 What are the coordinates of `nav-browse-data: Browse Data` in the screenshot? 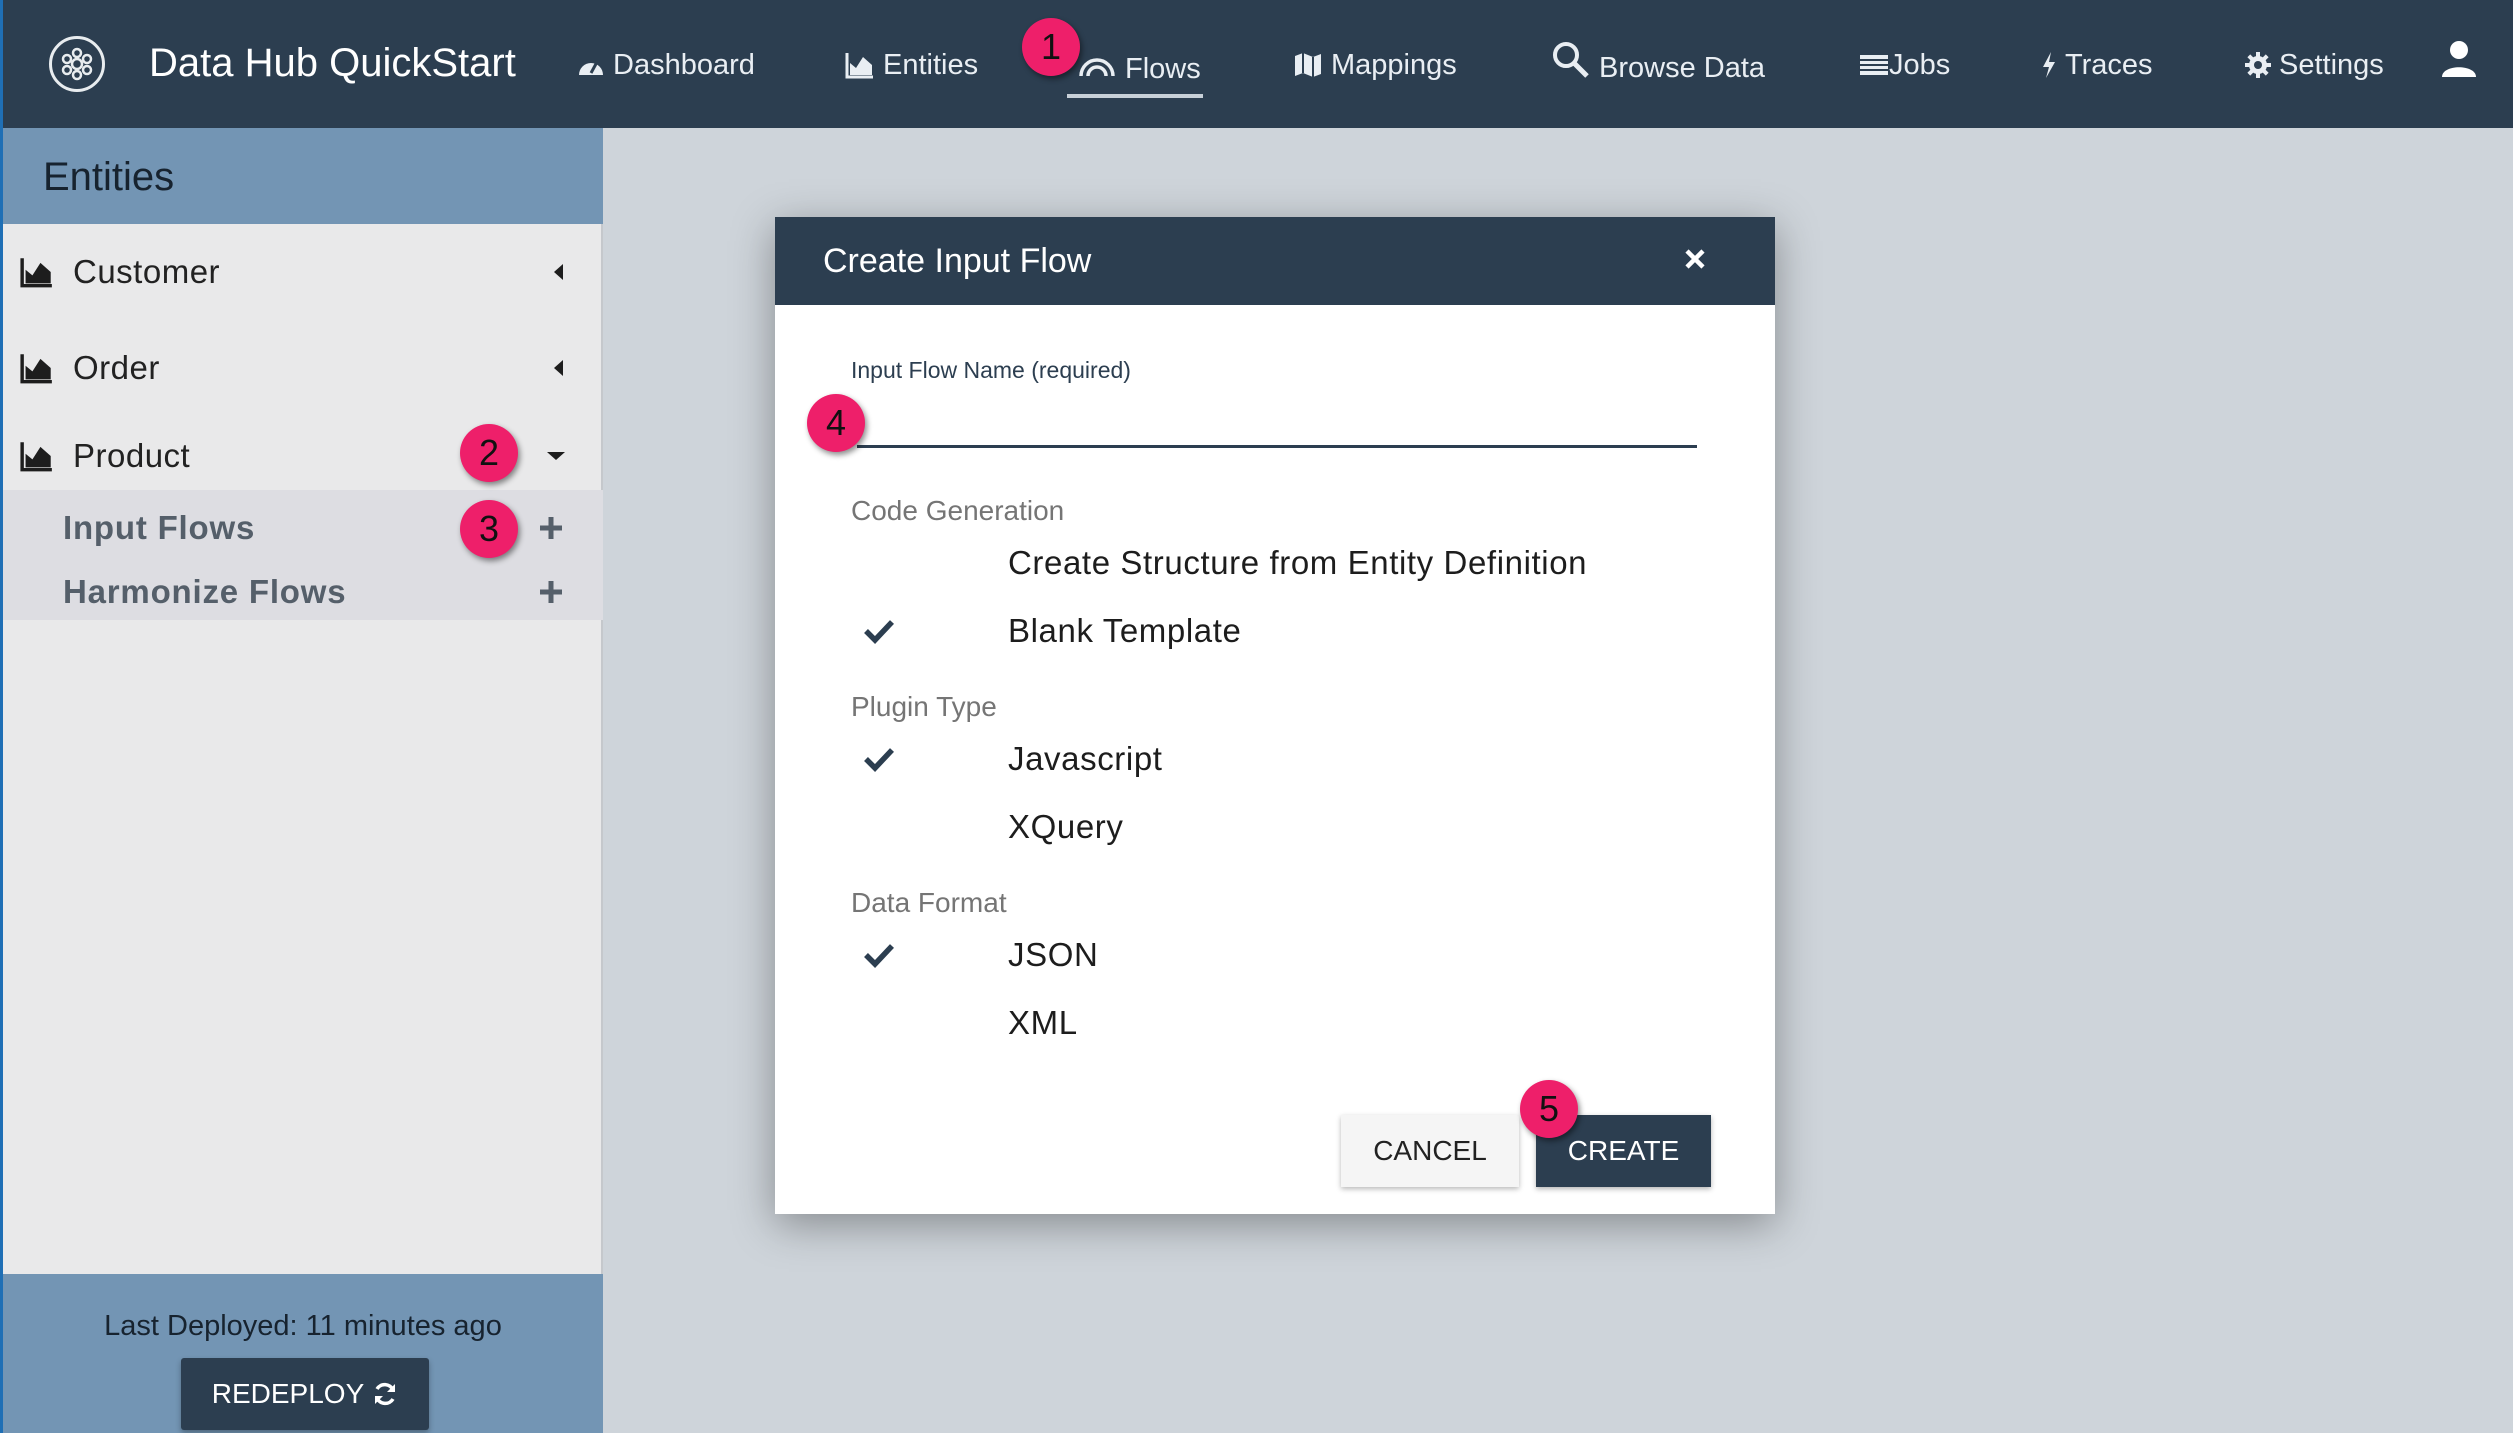 It's located at (1658, 65).